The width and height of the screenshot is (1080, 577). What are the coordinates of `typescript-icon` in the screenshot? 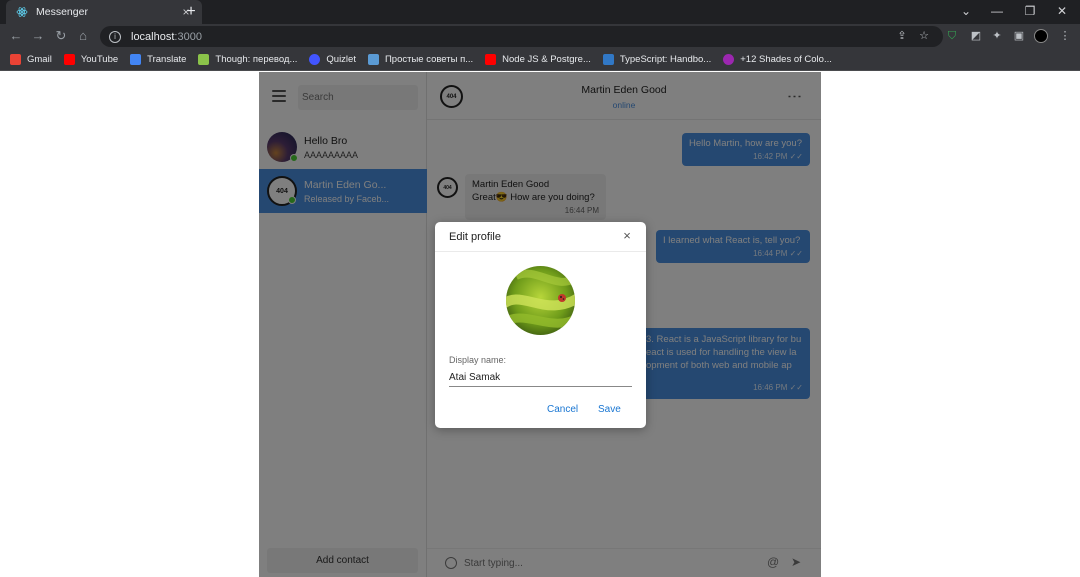 It's located at (608, 59).